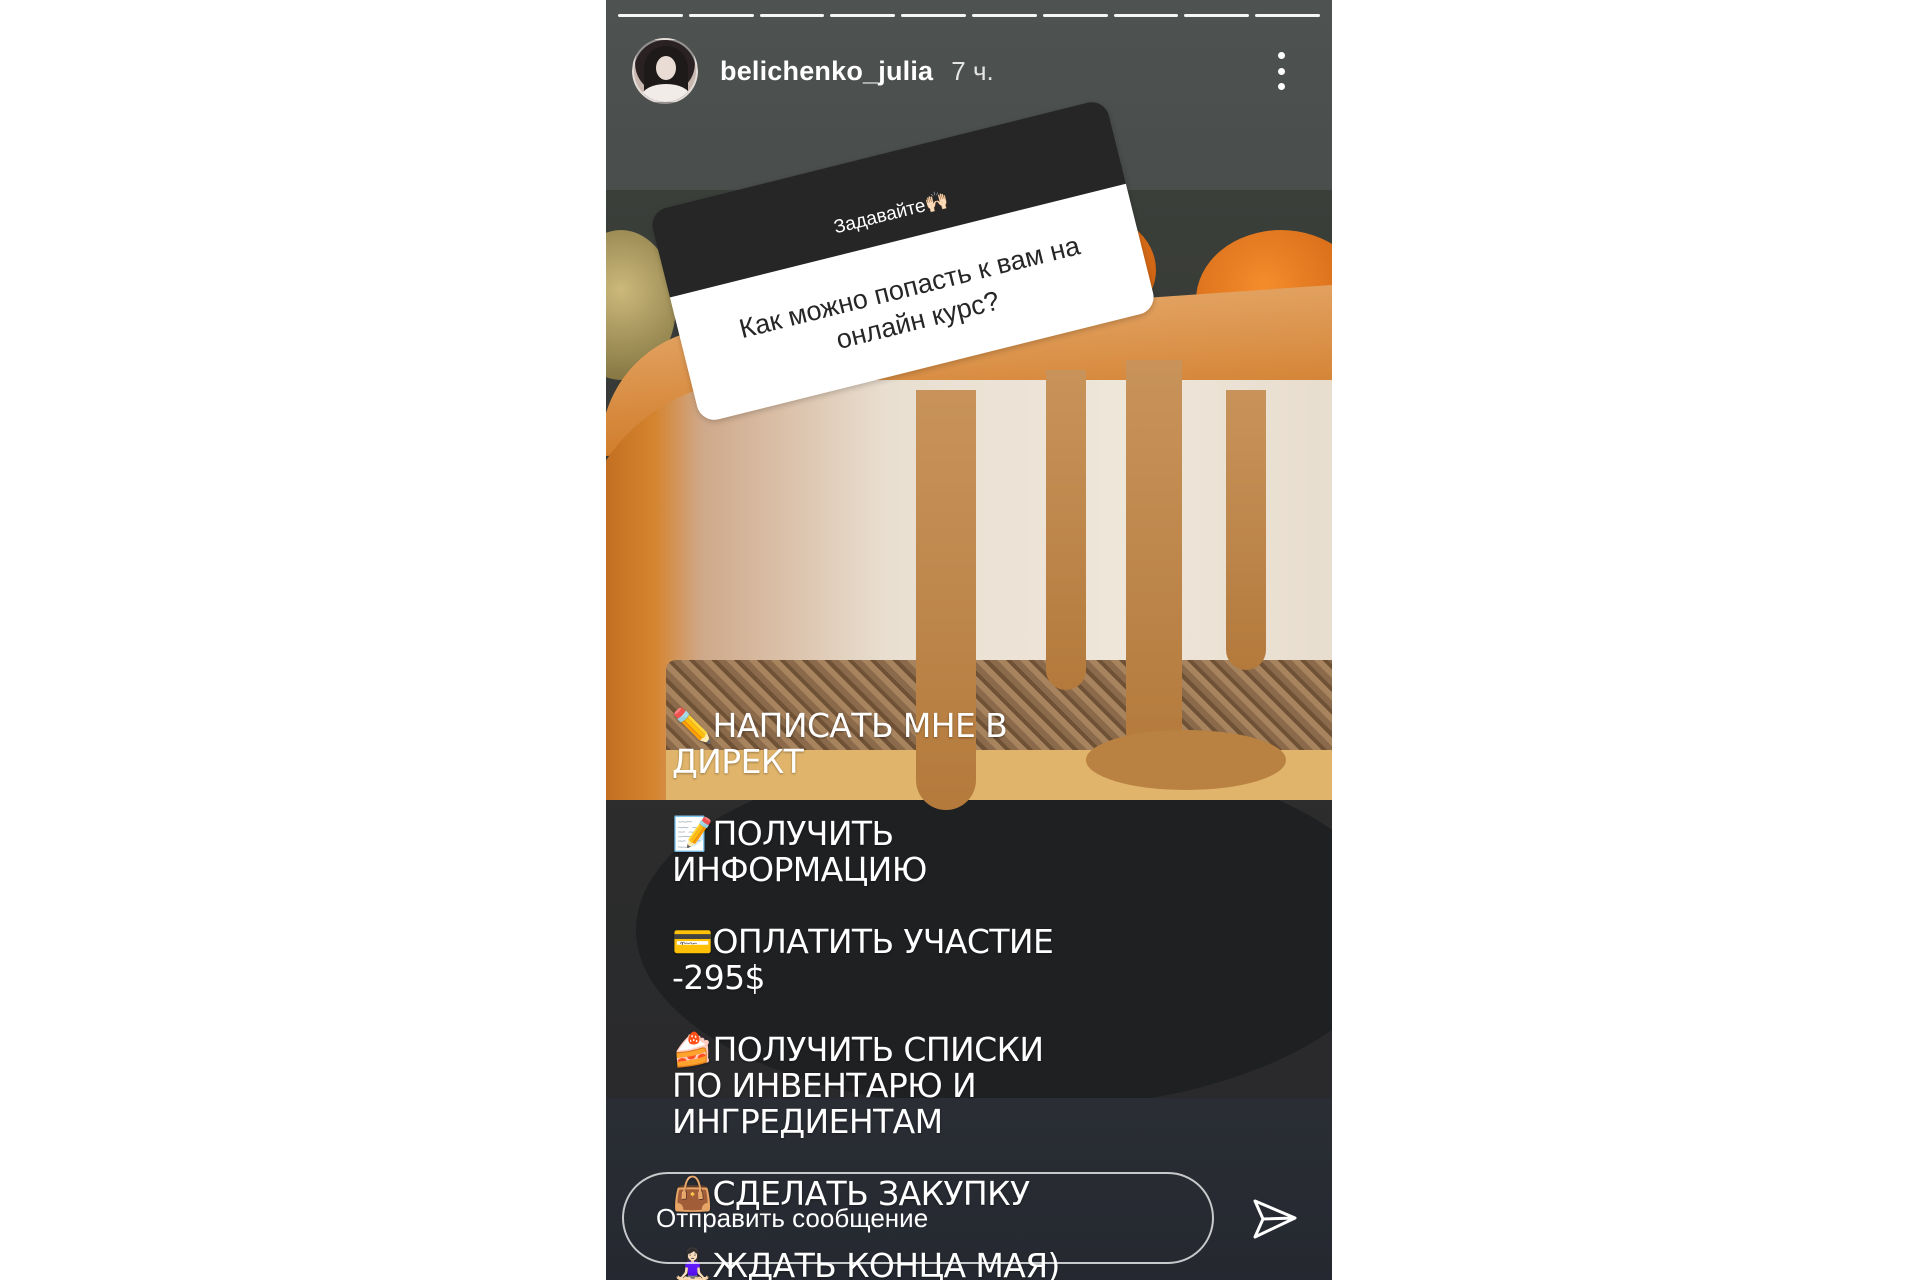 The height and width of the screenshot is (1280, 1920). I want to click on reply-input: Отправить сообщение, so click(918, 1218).